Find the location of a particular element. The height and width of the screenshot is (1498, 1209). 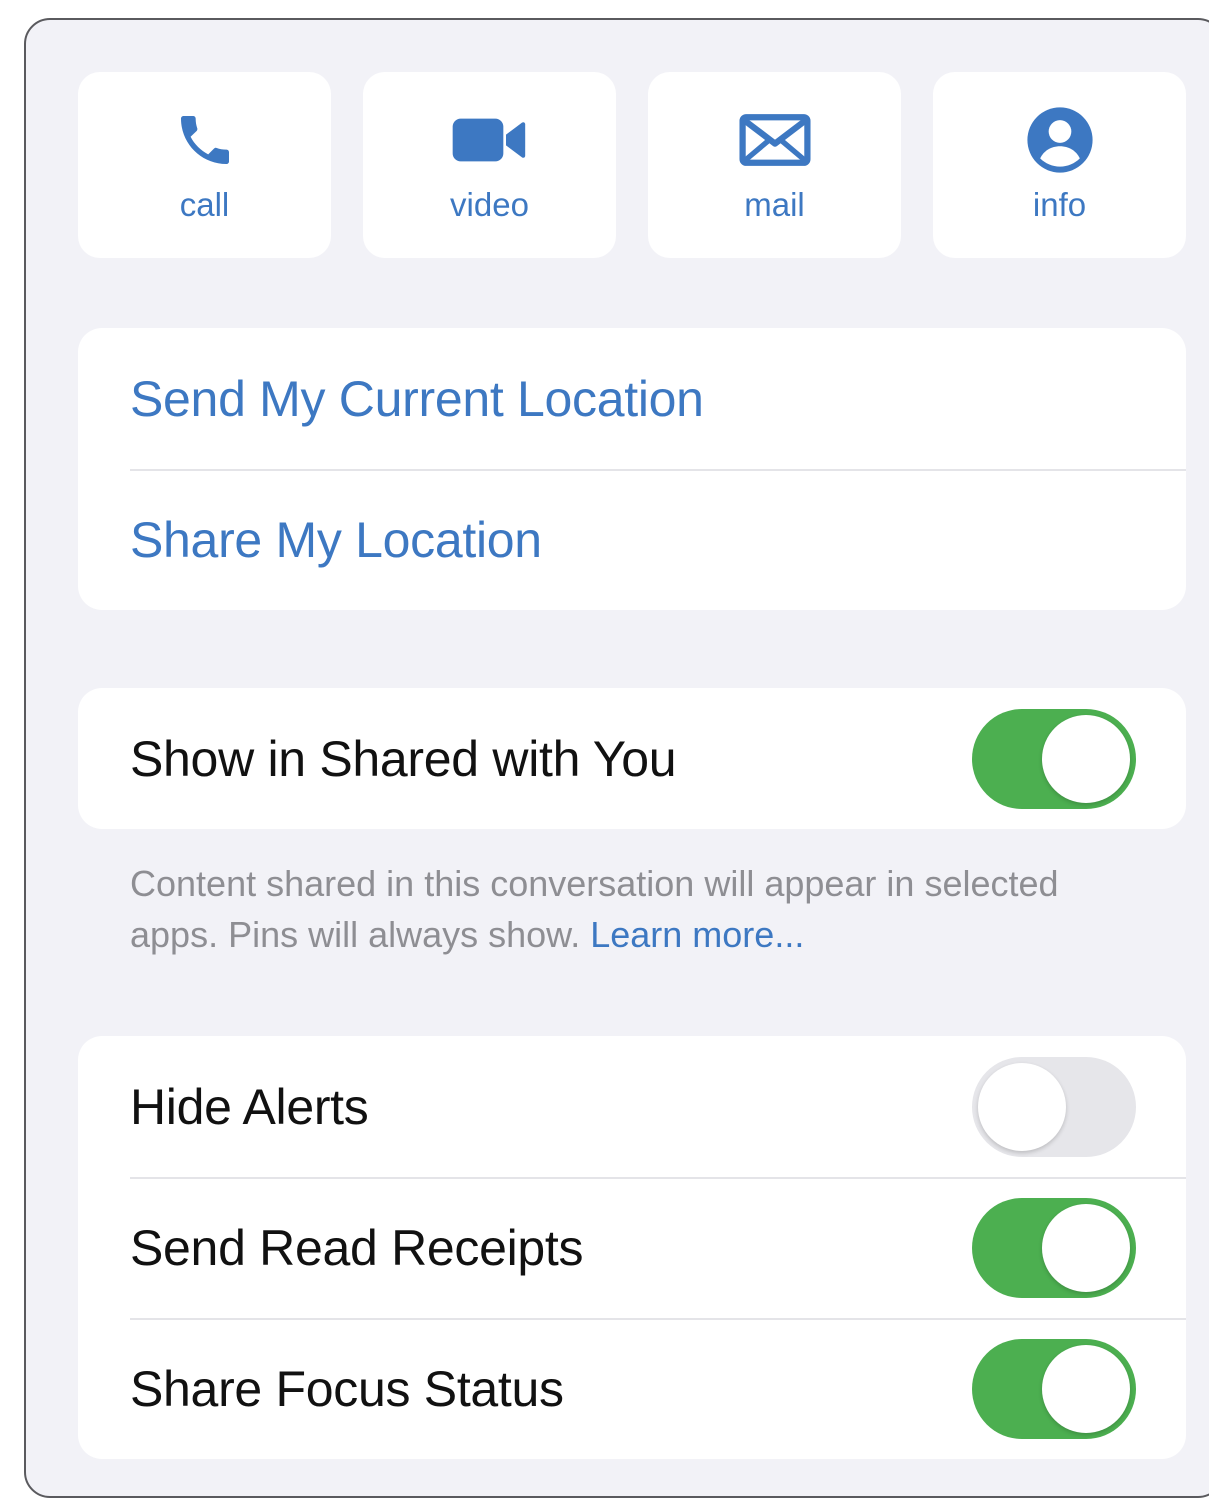

mail-button: mail is located at coordinates (774, 165).